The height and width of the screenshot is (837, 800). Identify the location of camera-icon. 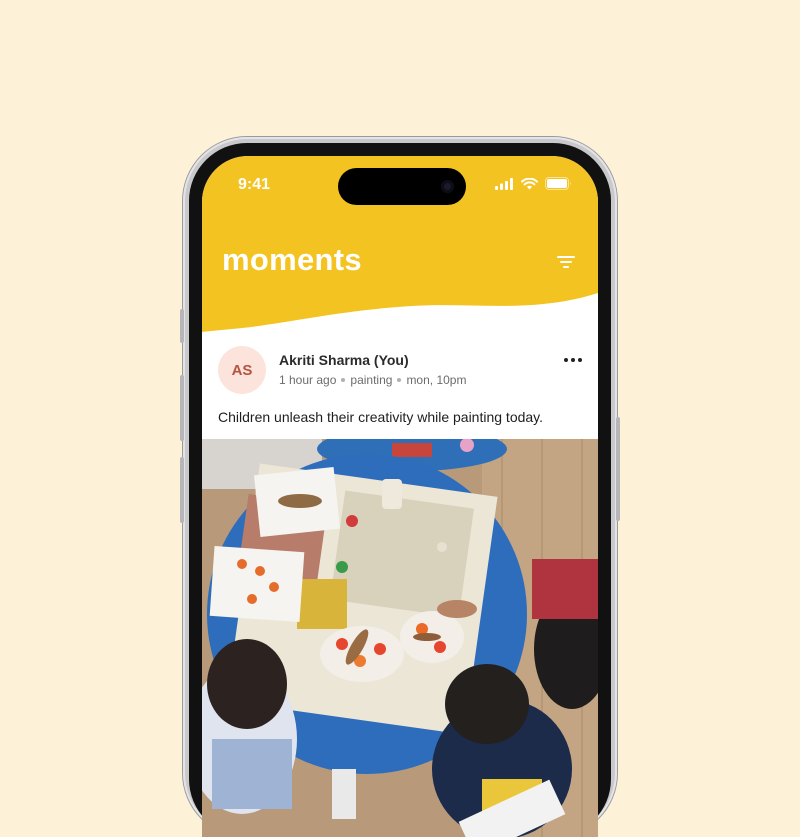
(447, 186).